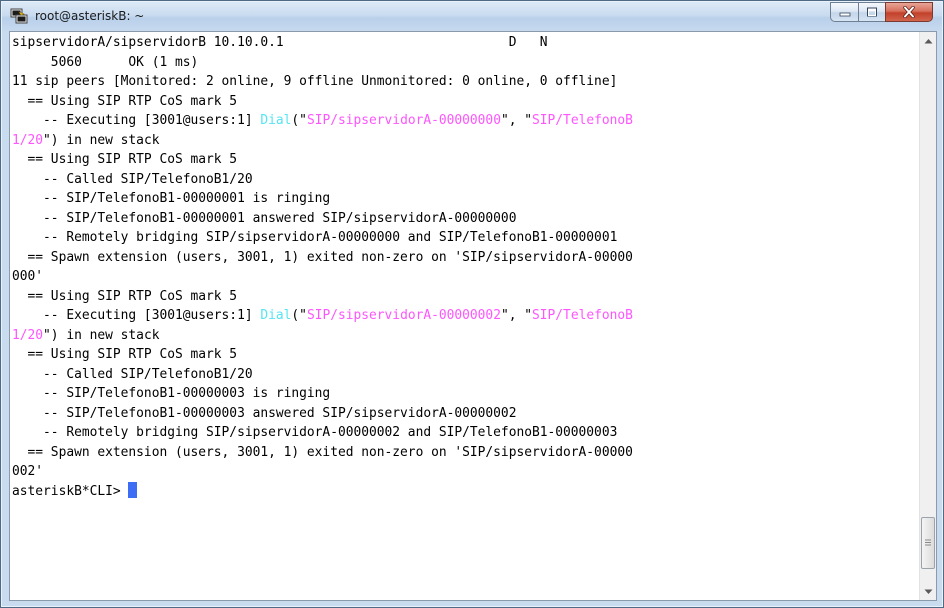  I want to click on maximize-button, so click(871, 12).